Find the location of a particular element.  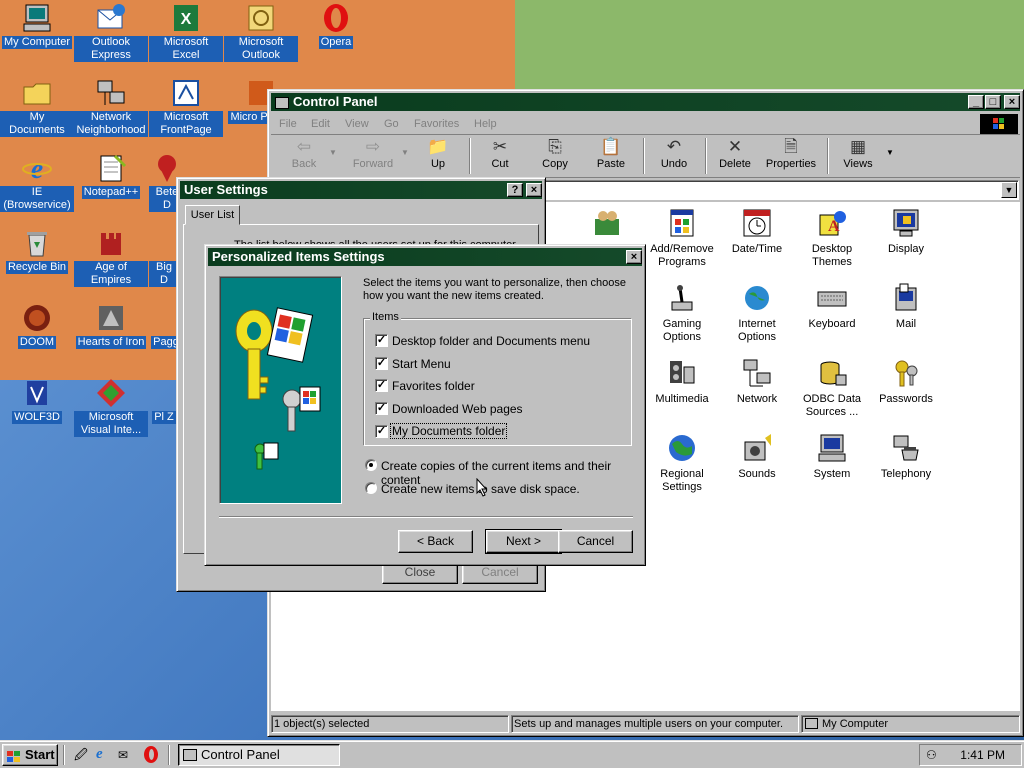

cp-item-date-time: Date/Time is located at coordinates (757, 231).